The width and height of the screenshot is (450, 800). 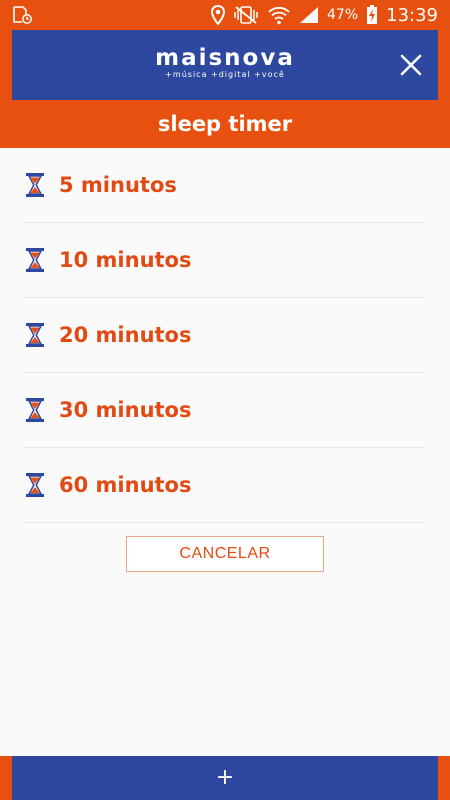 What do you see at coordinates (343, 15) in the screenshot?
I see `battery-percent: 47%` at bounding box center [343, 15].